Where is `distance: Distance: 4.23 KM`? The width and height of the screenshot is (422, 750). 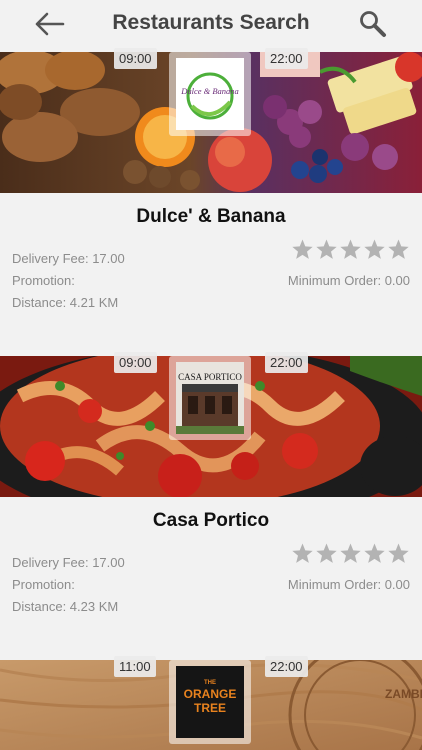 distance: Distance: 4.23 KM is located at coordinates (65, 606).